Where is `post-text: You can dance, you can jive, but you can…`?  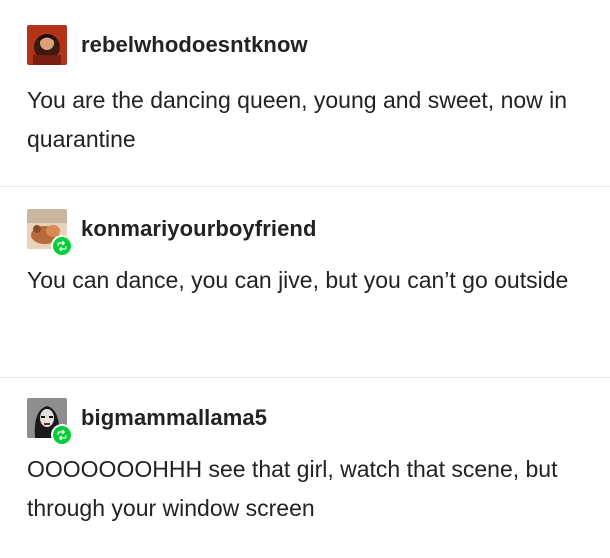 post-text: You can dance, you can jive, but you can… is located at coordinates (298, 280).